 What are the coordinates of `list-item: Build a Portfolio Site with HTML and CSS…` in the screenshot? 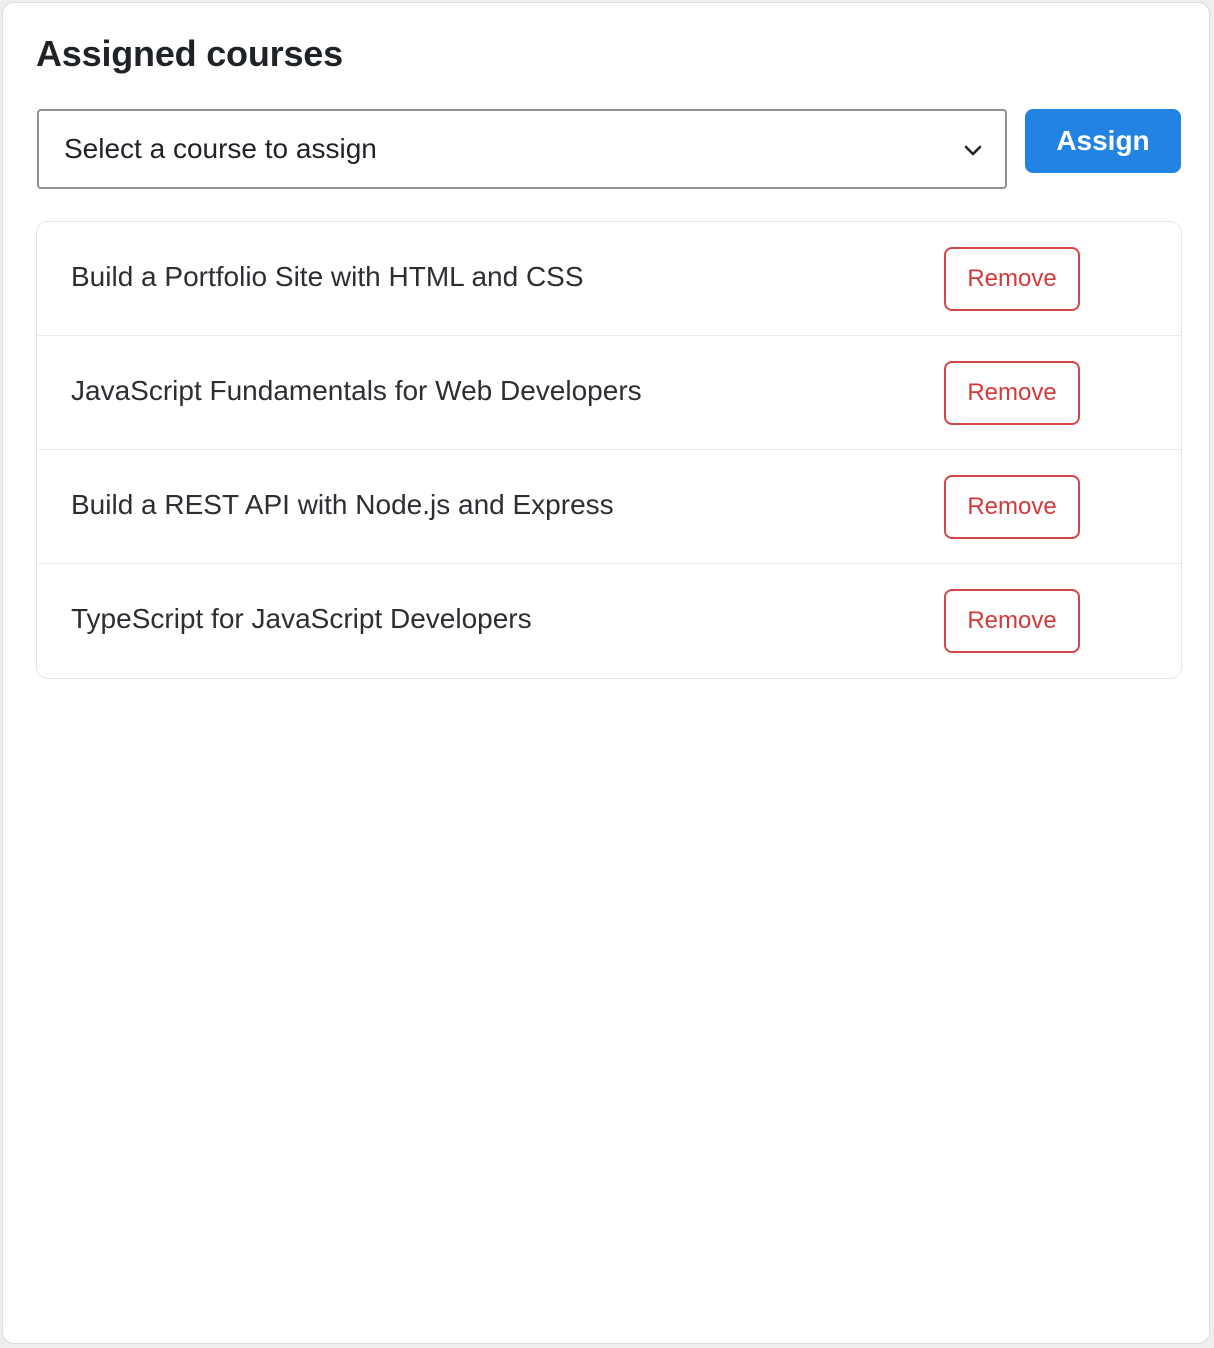 It's located at (609, 279).